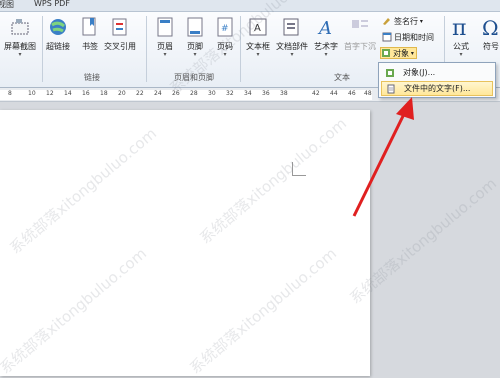 This screenshot has height=378, width=500. What do you see at coordinates (391, 88) in the screenshot?
I see `document-icon` at bounding box center [391, 88].